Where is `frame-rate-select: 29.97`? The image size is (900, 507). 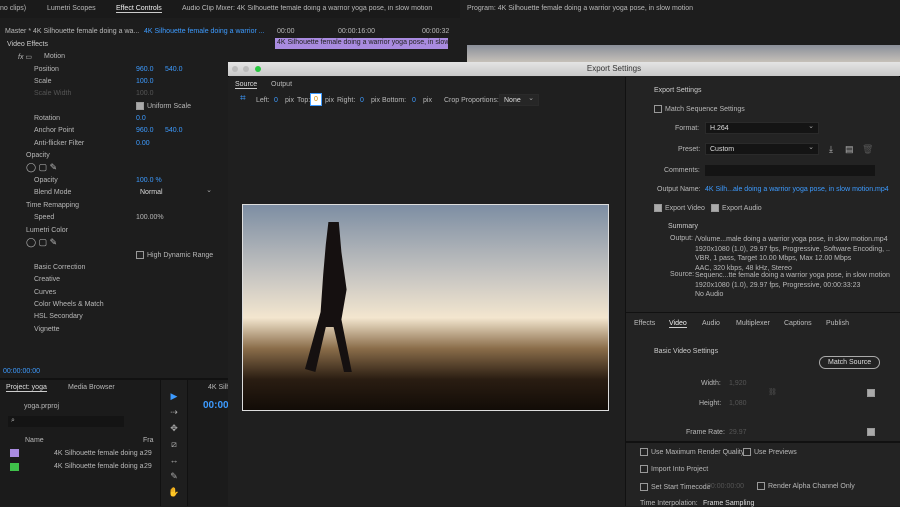 frame-rate-select: 29.97 is located at coordinates (738, 432).